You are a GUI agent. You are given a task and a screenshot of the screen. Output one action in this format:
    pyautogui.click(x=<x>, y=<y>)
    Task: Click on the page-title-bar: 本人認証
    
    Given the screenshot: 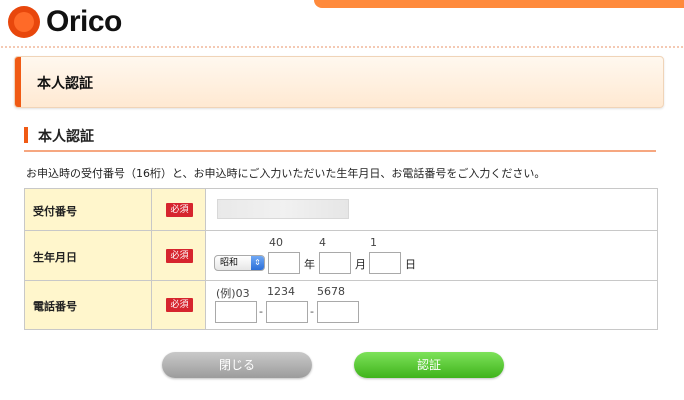 What is the action you would take?
    pyautogui.click(x=339, y=82)
    